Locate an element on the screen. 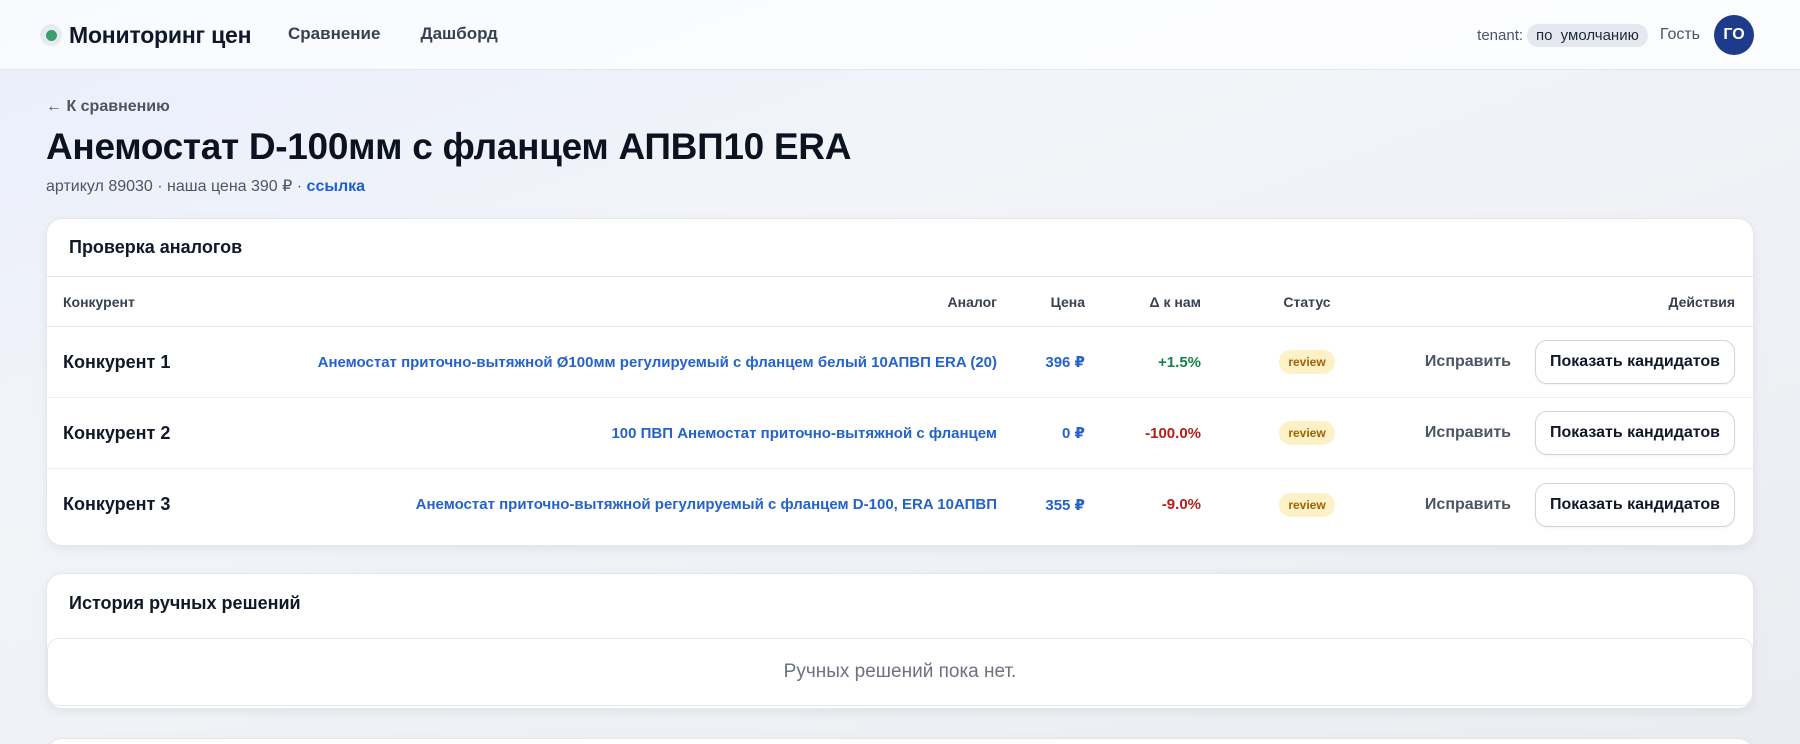 This screenshot has width=1800, height=744. col-analog: Аналог is located at coordinates (972, 301).